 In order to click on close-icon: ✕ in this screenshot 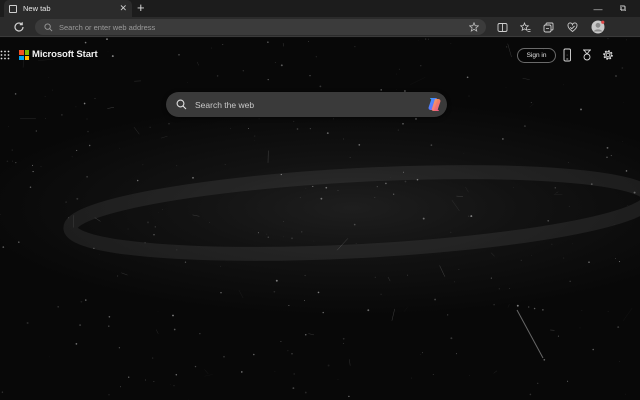, I will do `click(123, 8)`.